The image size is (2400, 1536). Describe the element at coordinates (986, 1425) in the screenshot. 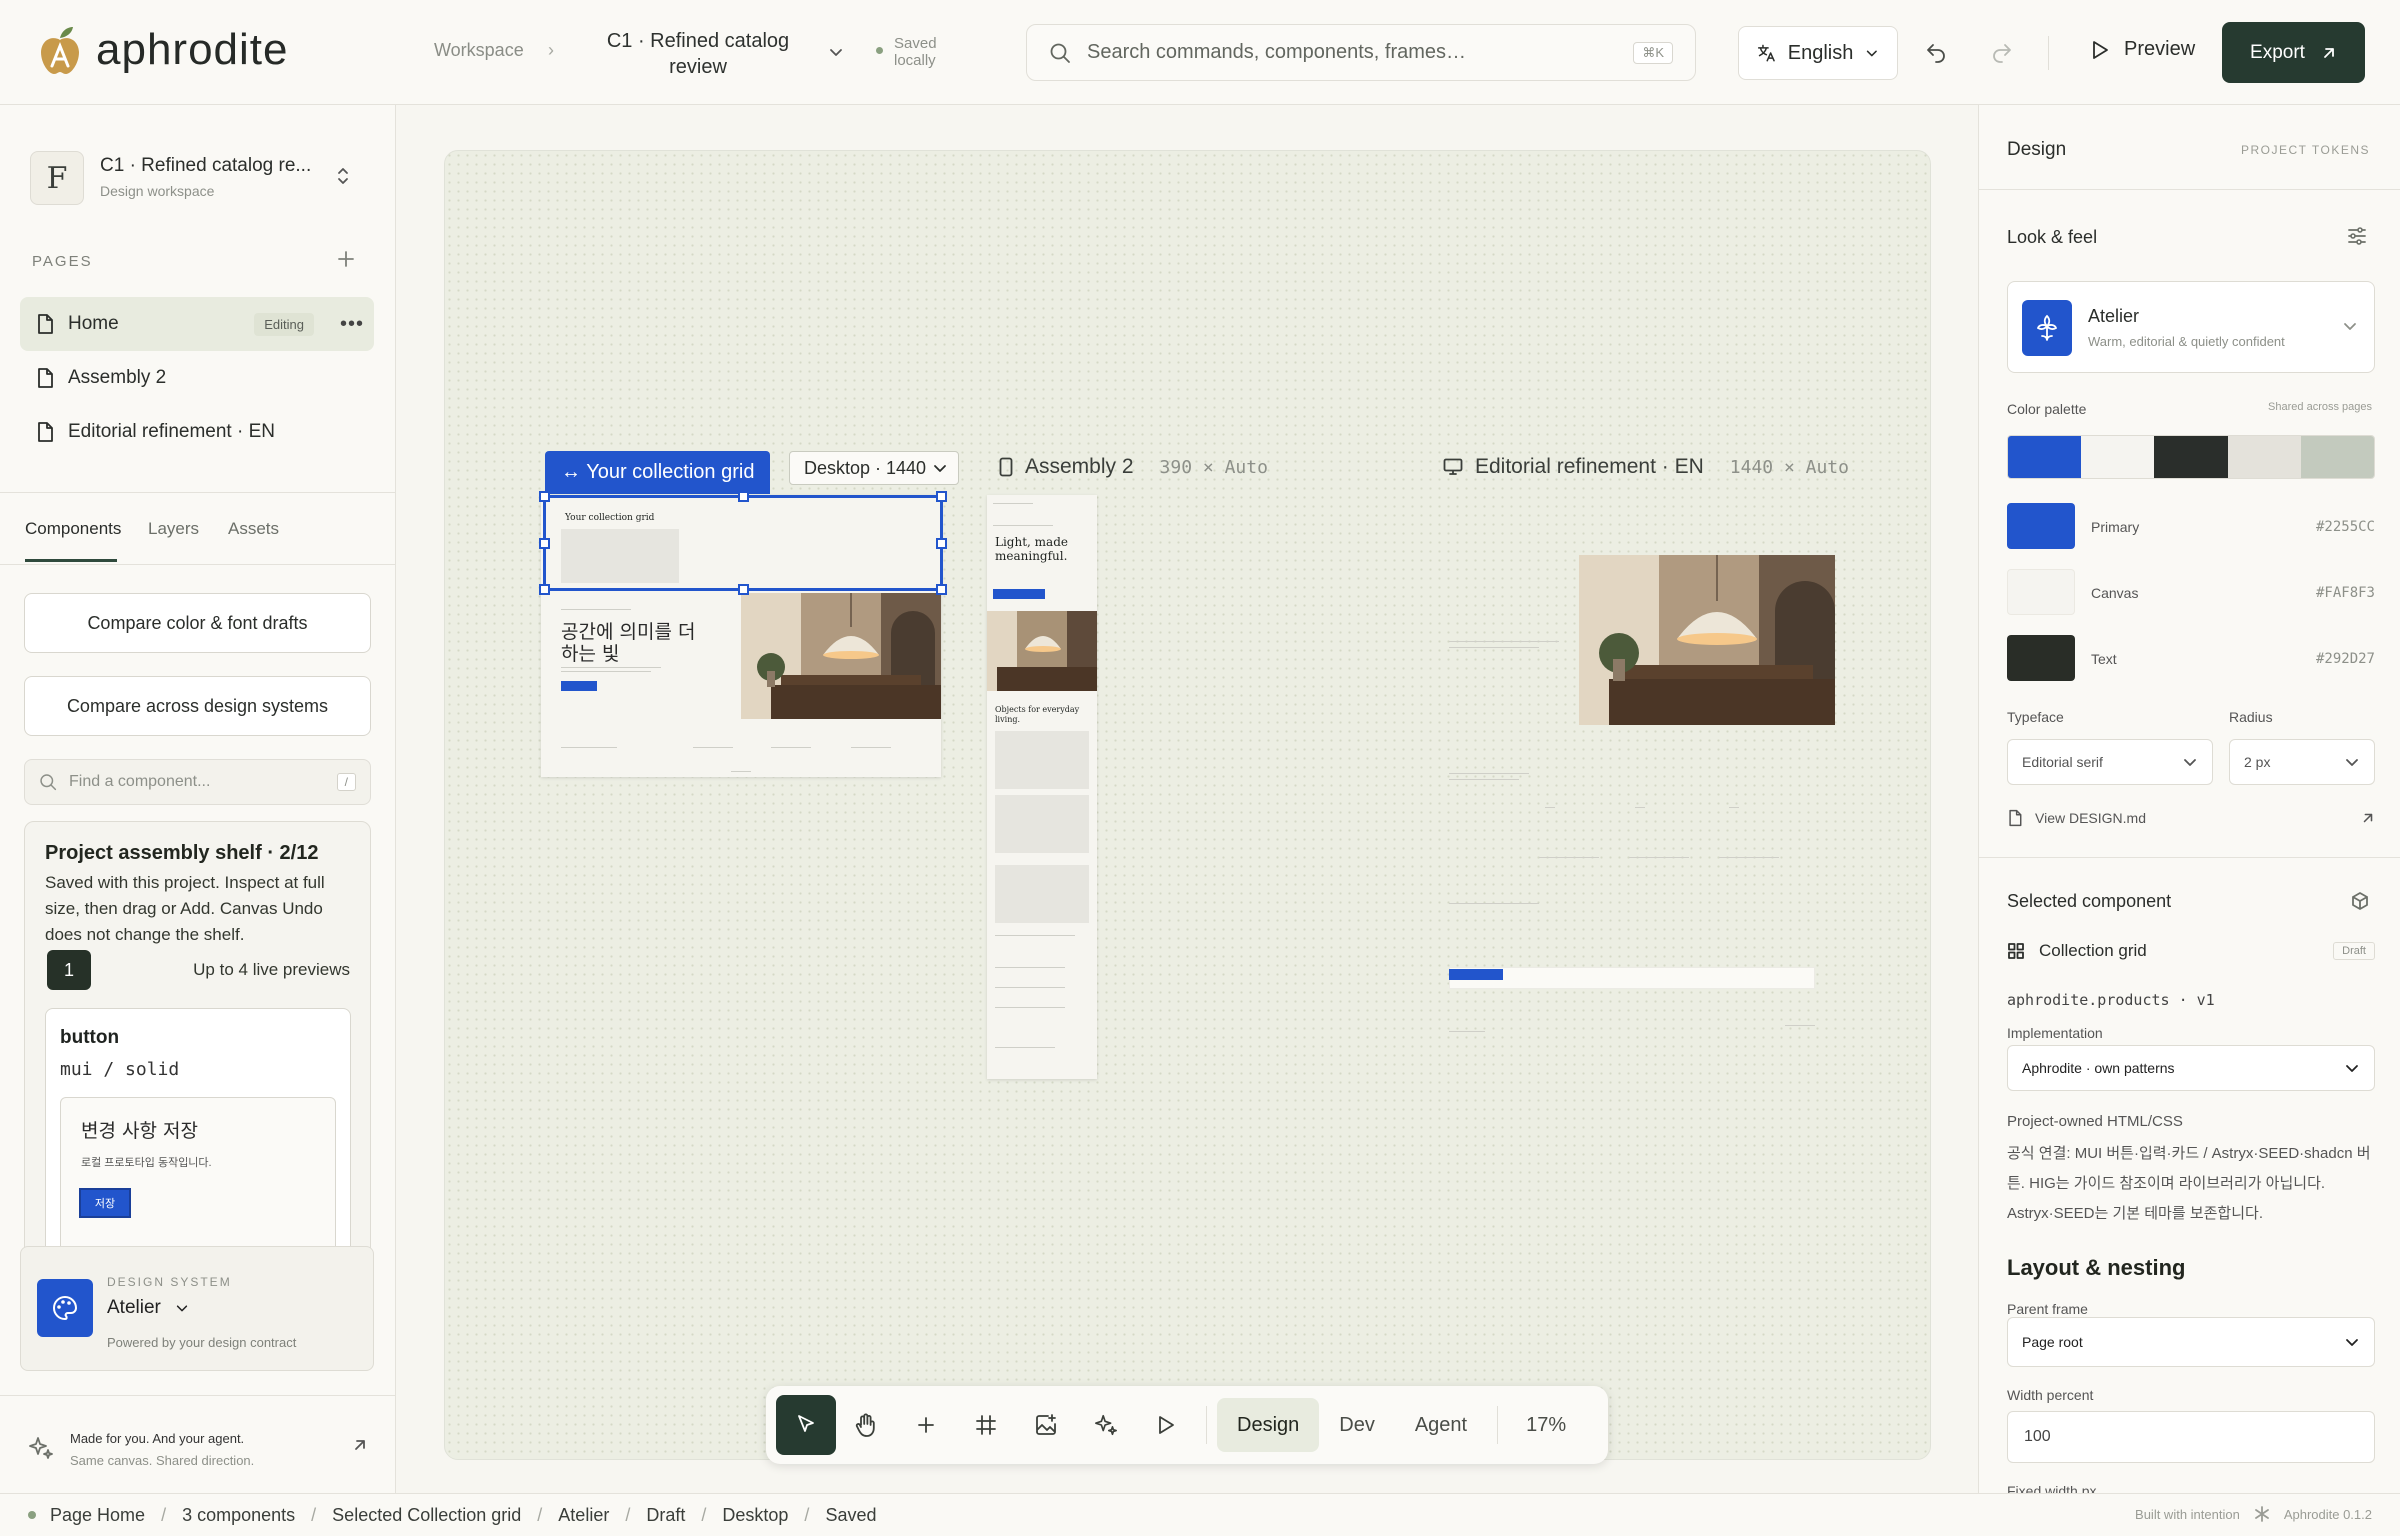

I see `frame-tool` at that location.